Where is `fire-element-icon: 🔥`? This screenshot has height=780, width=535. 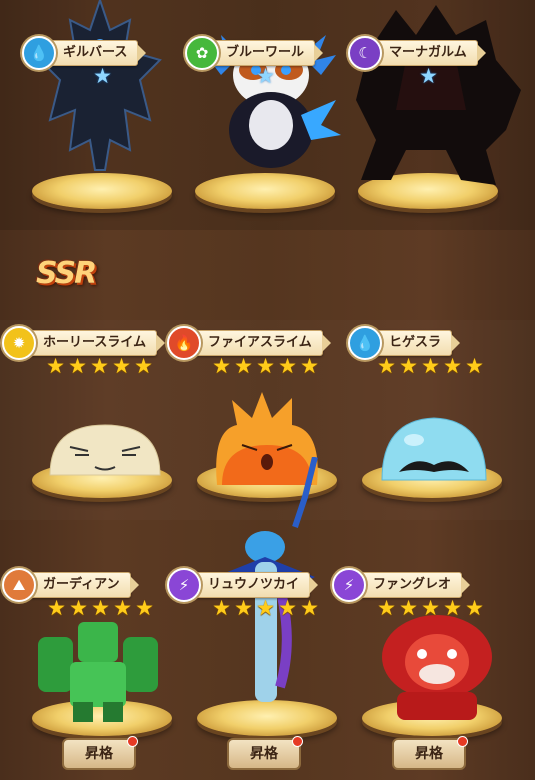
fire-element-icon: 🔥 is located at coordinates (184, 343).